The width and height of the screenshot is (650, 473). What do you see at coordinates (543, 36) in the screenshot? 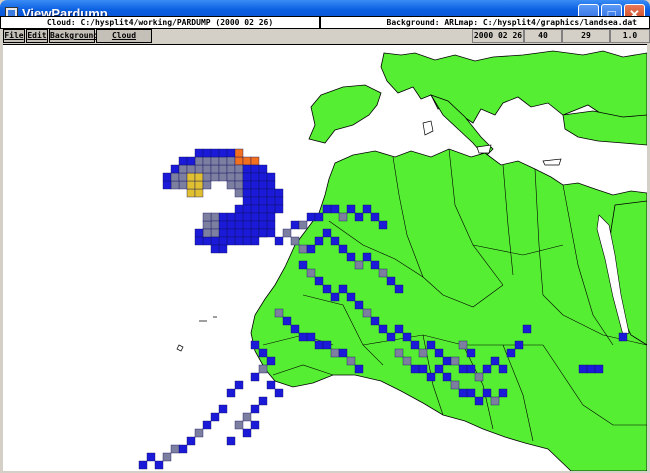
I see `status-field-1: 40` at bounding box center [543, 36].